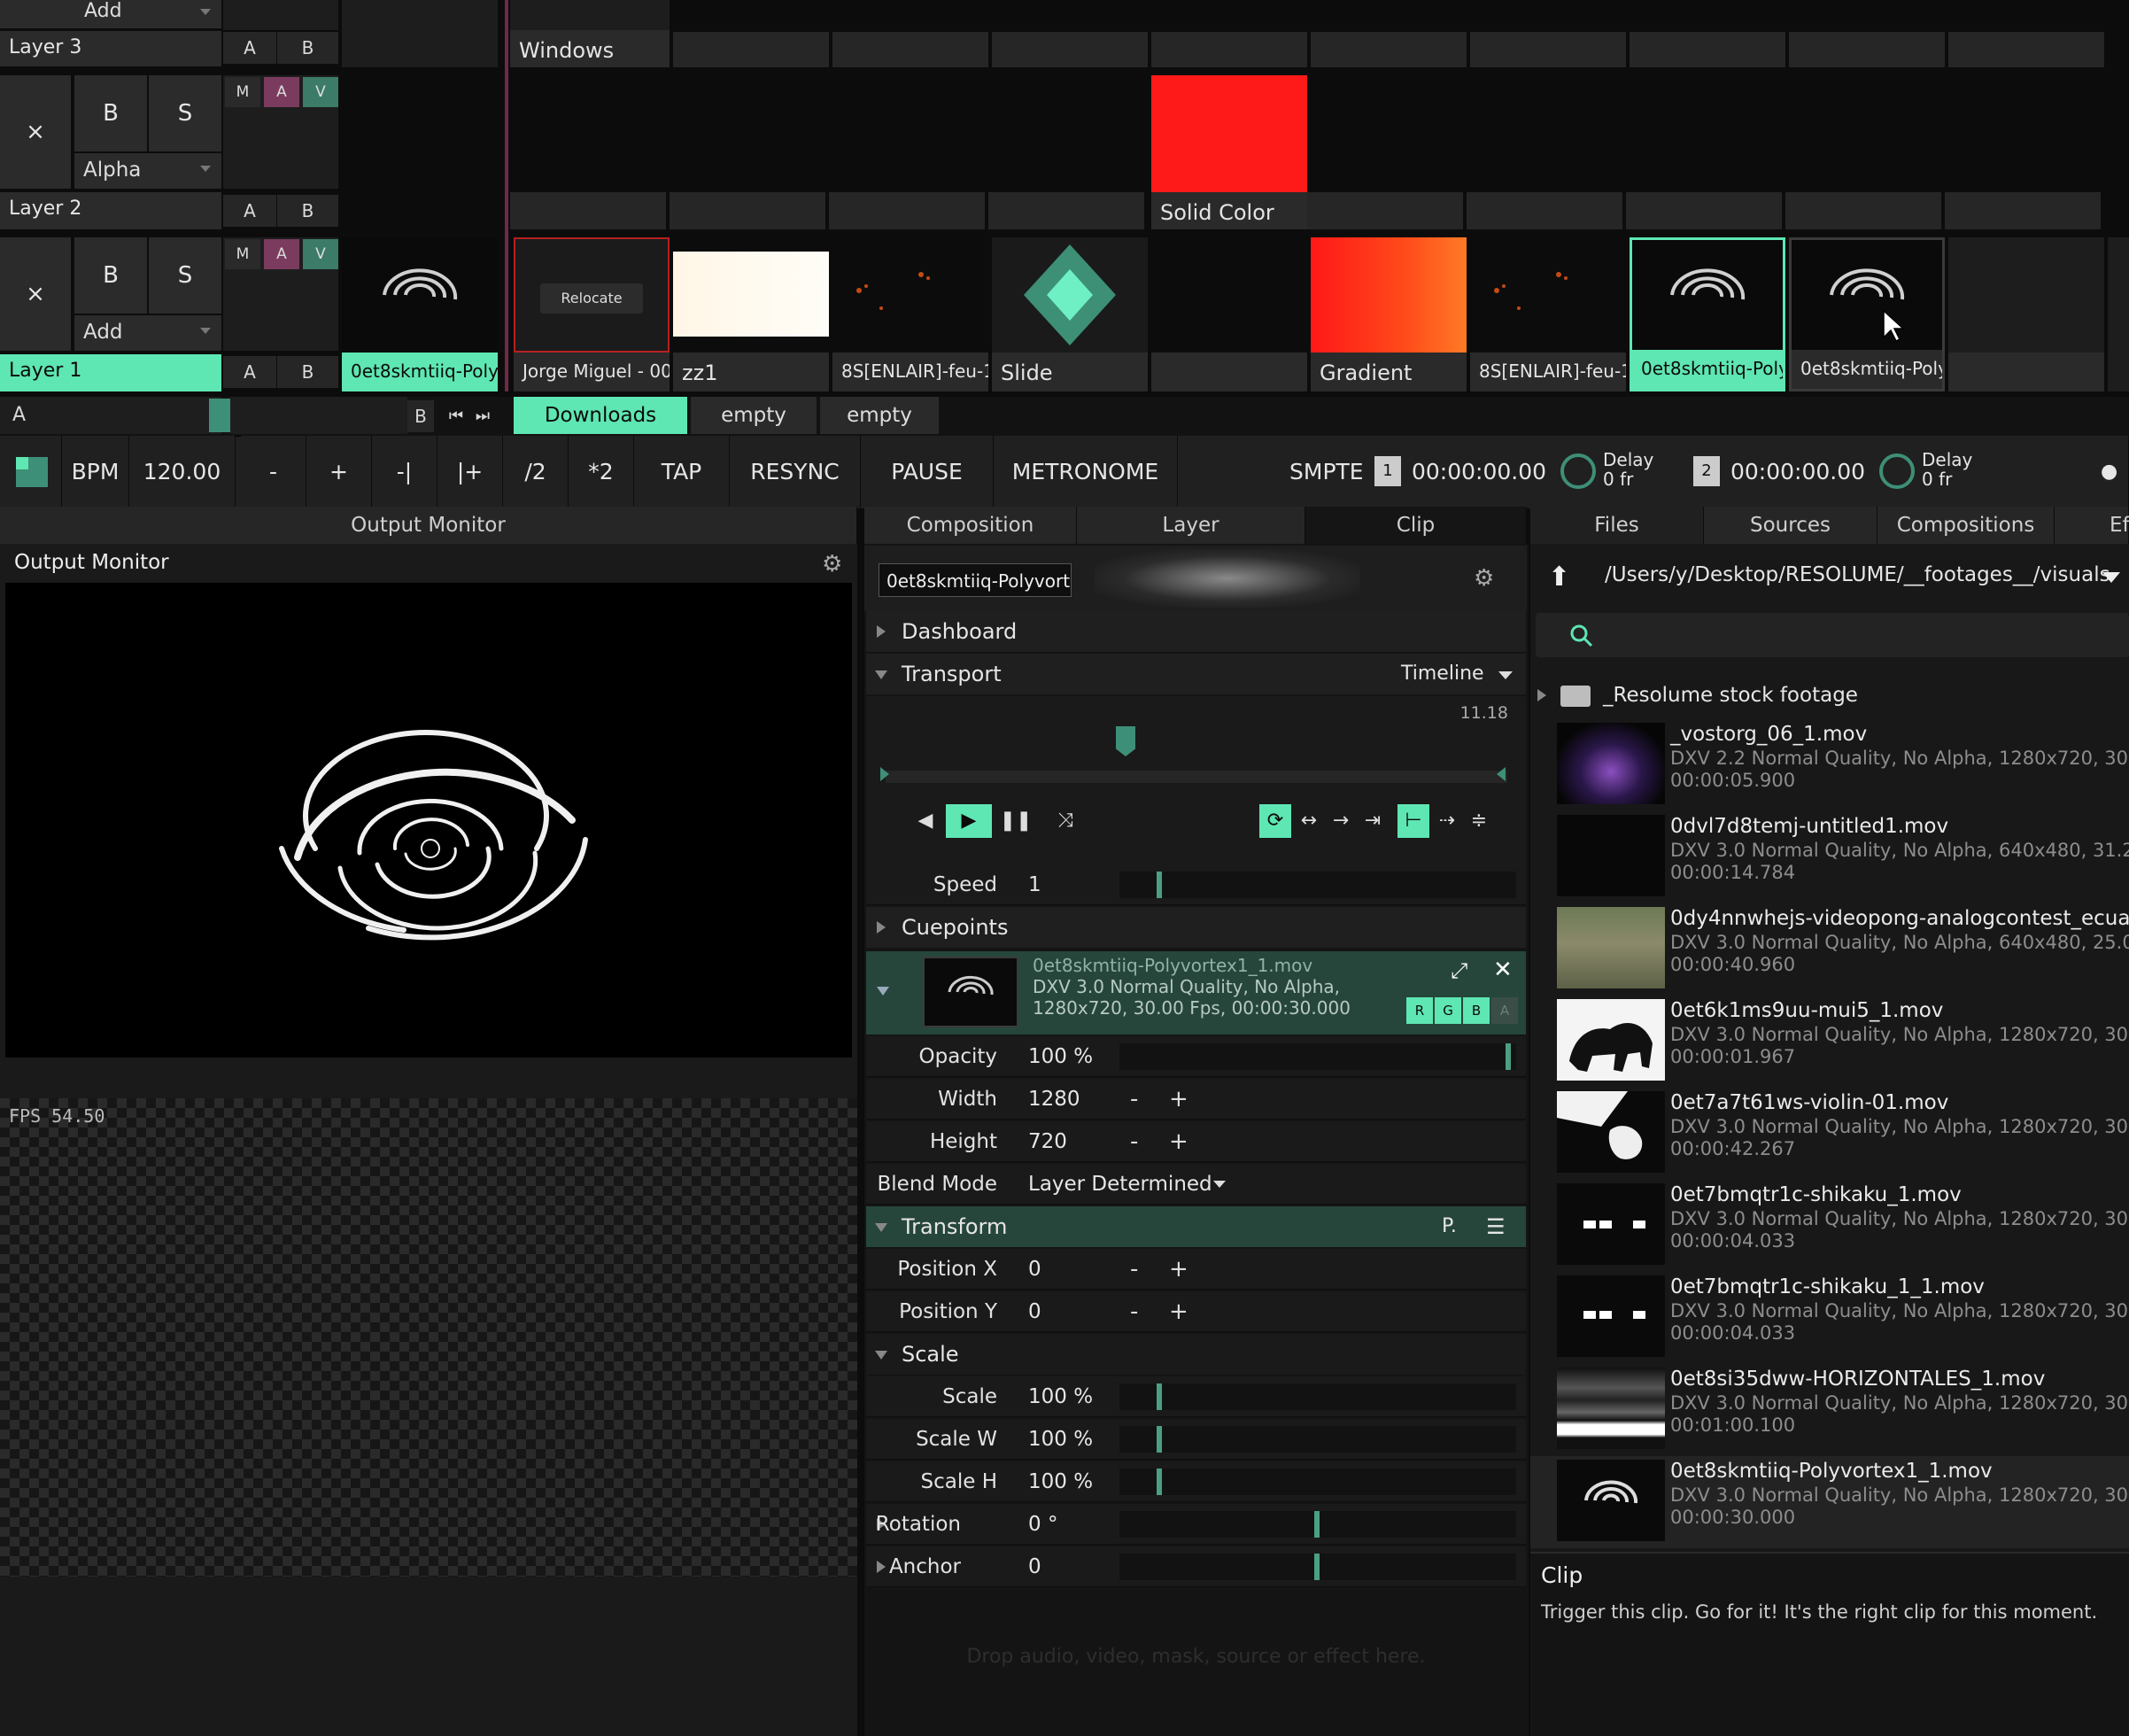 The width and height of the screenshot is (2129, 1736). I want to click on deck-tab-downloads: Downloads, so click(600, 416).